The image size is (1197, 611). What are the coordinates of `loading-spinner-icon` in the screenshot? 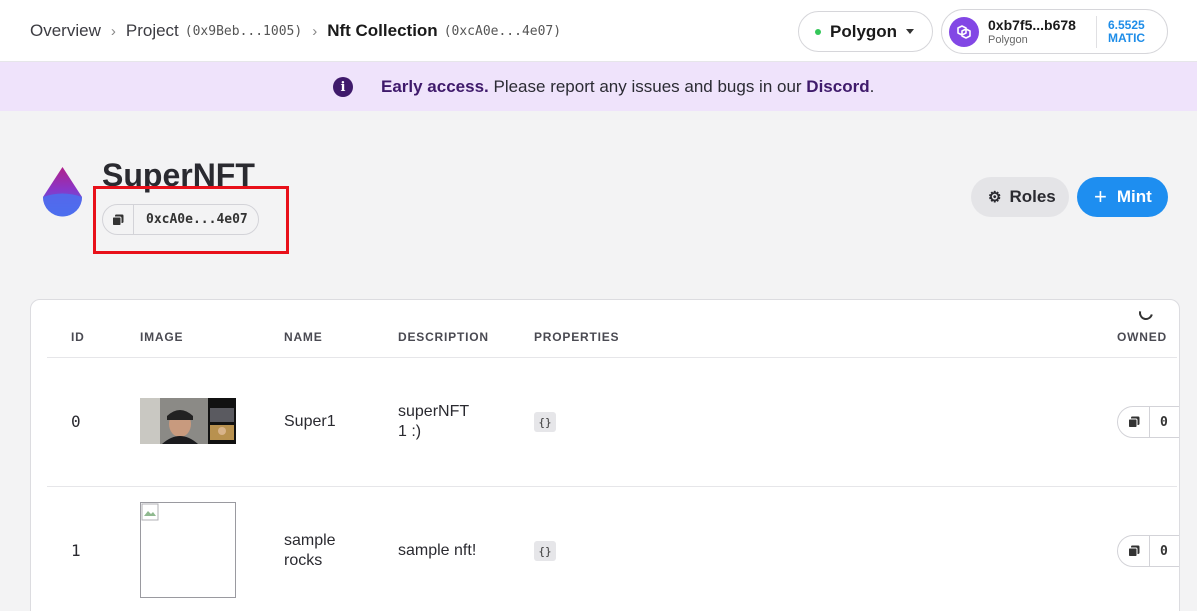 It's located at (1146, 313).